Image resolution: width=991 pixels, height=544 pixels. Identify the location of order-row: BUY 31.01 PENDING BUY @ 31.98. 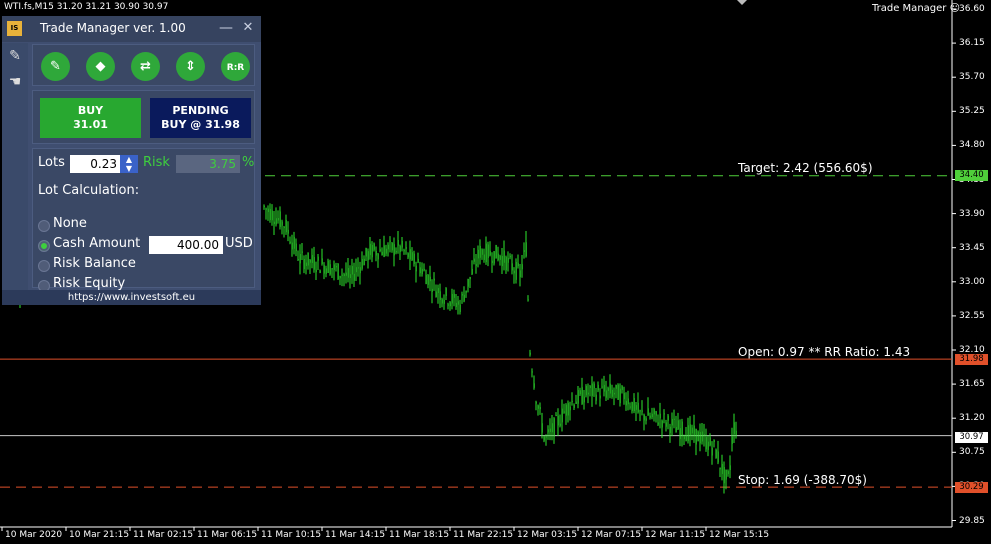
(143, 117).